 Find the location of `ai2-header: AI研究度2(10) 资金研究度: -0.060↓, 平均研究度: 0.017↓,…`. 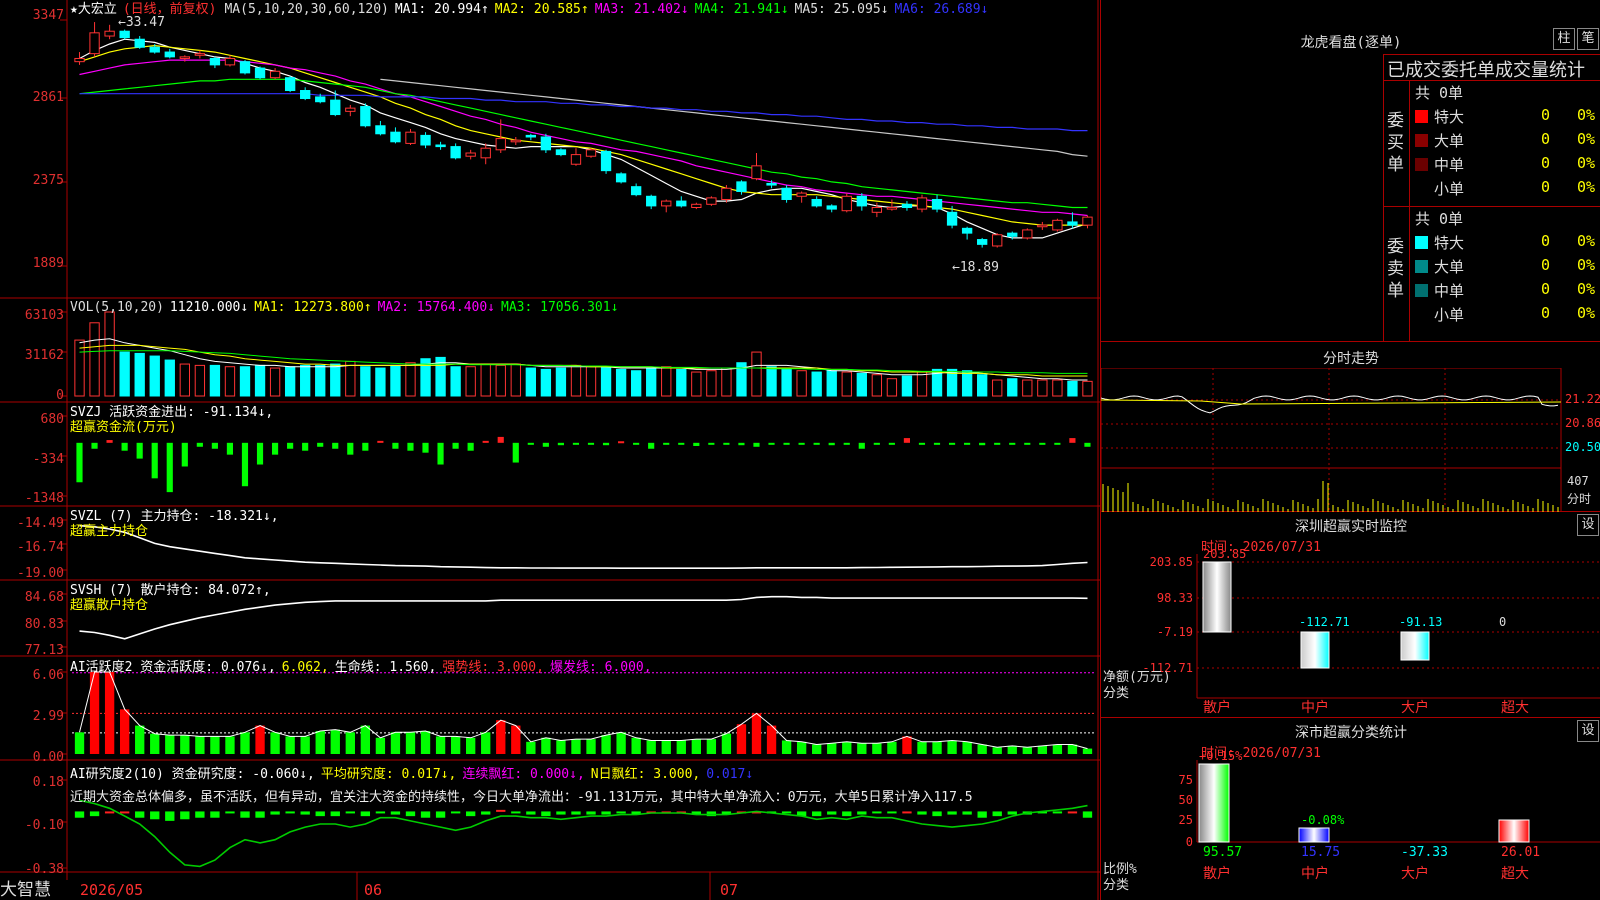

ai2-header: AI研究度2(10) 资金研究度: -0.060↓, 平均研究度: 0.017↓,… is located at coordinates (412, 774).